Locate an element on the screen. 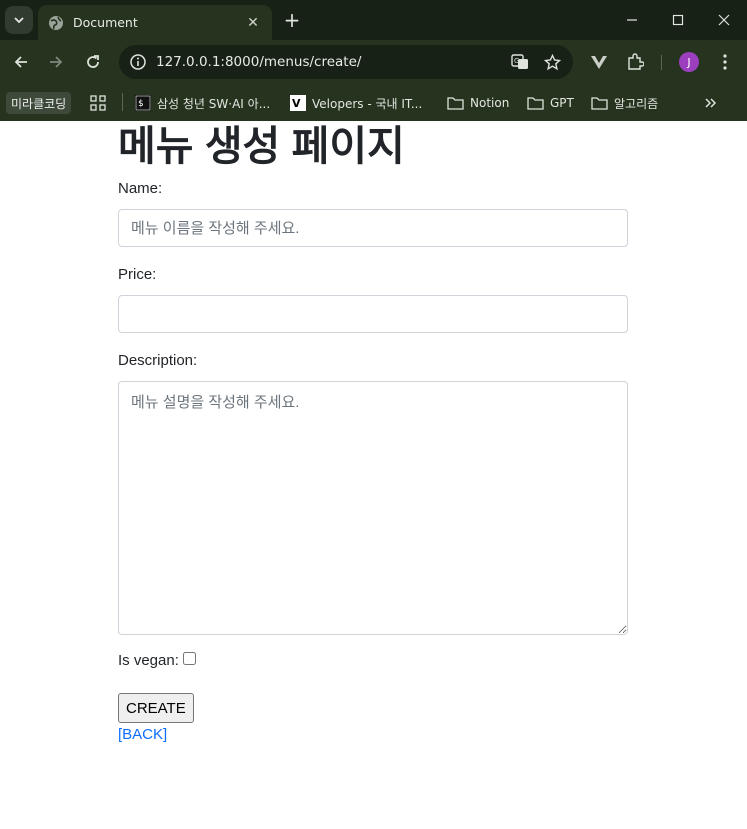 Image resolution: width=747 pixels, height=829 pixels. terminal-favicon-icon: $ is located at coordinates (143, 103).